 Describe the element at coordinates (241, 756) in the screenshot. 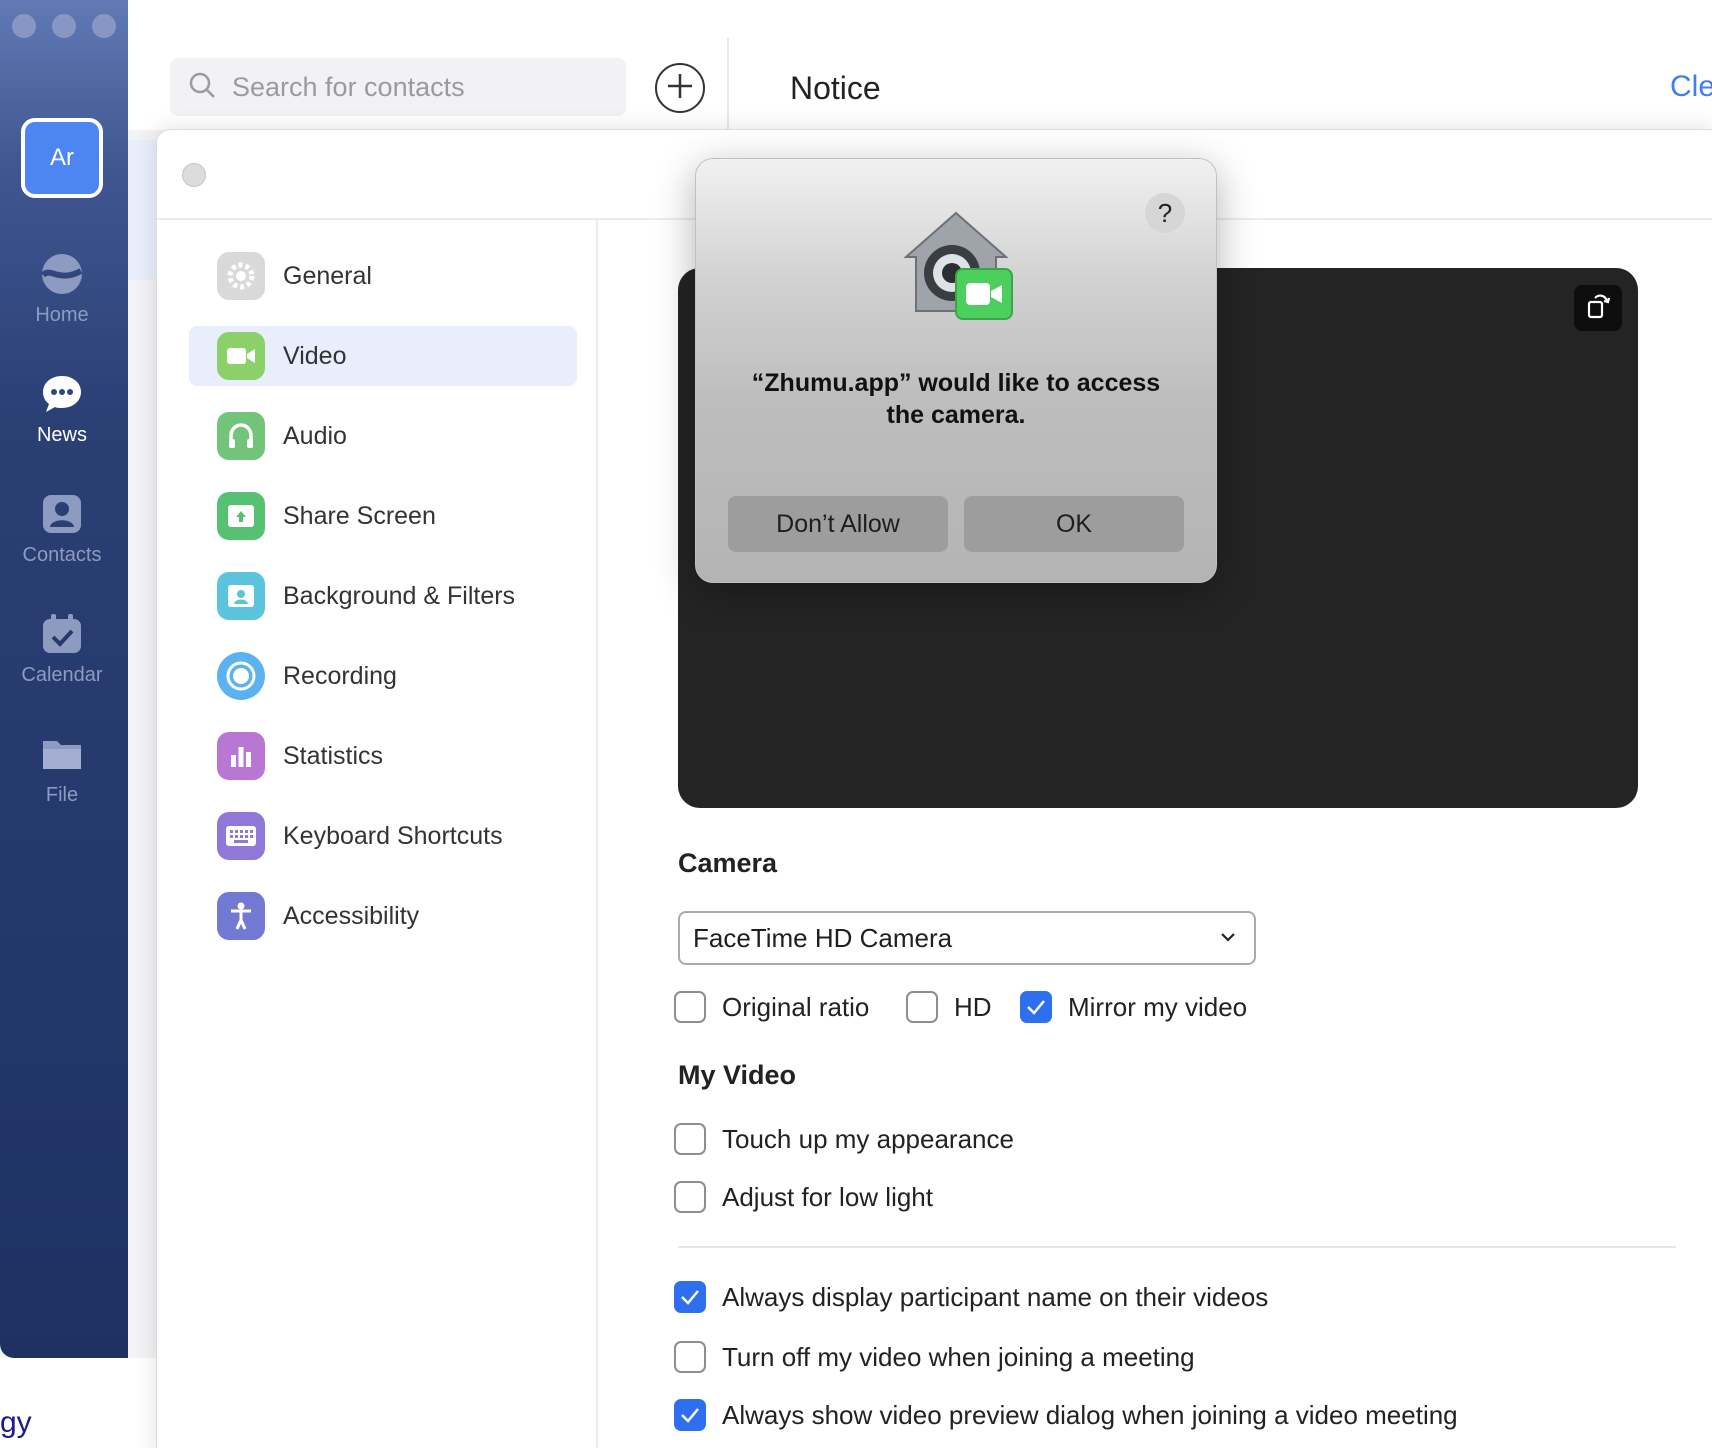

I see `bar-chart-icon` at that location.